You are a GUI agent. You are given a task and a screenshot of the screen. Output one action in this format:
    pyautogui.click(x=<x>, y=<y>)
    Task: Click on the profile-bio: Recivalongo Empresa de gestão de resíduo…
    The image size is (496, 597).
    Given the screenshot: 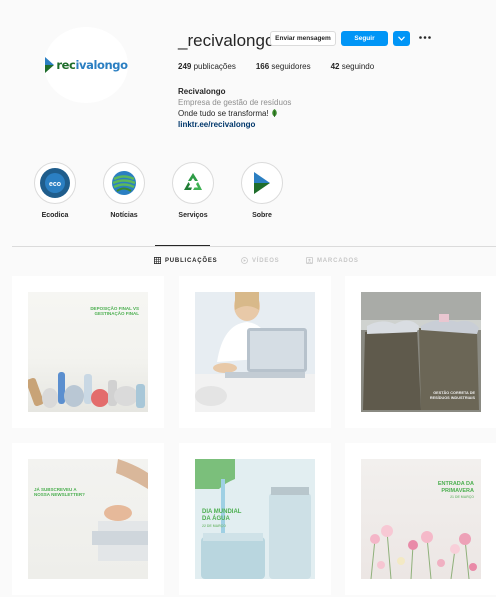 What is the action you would take?
    pyautogui.click(x=234, y=108)
    